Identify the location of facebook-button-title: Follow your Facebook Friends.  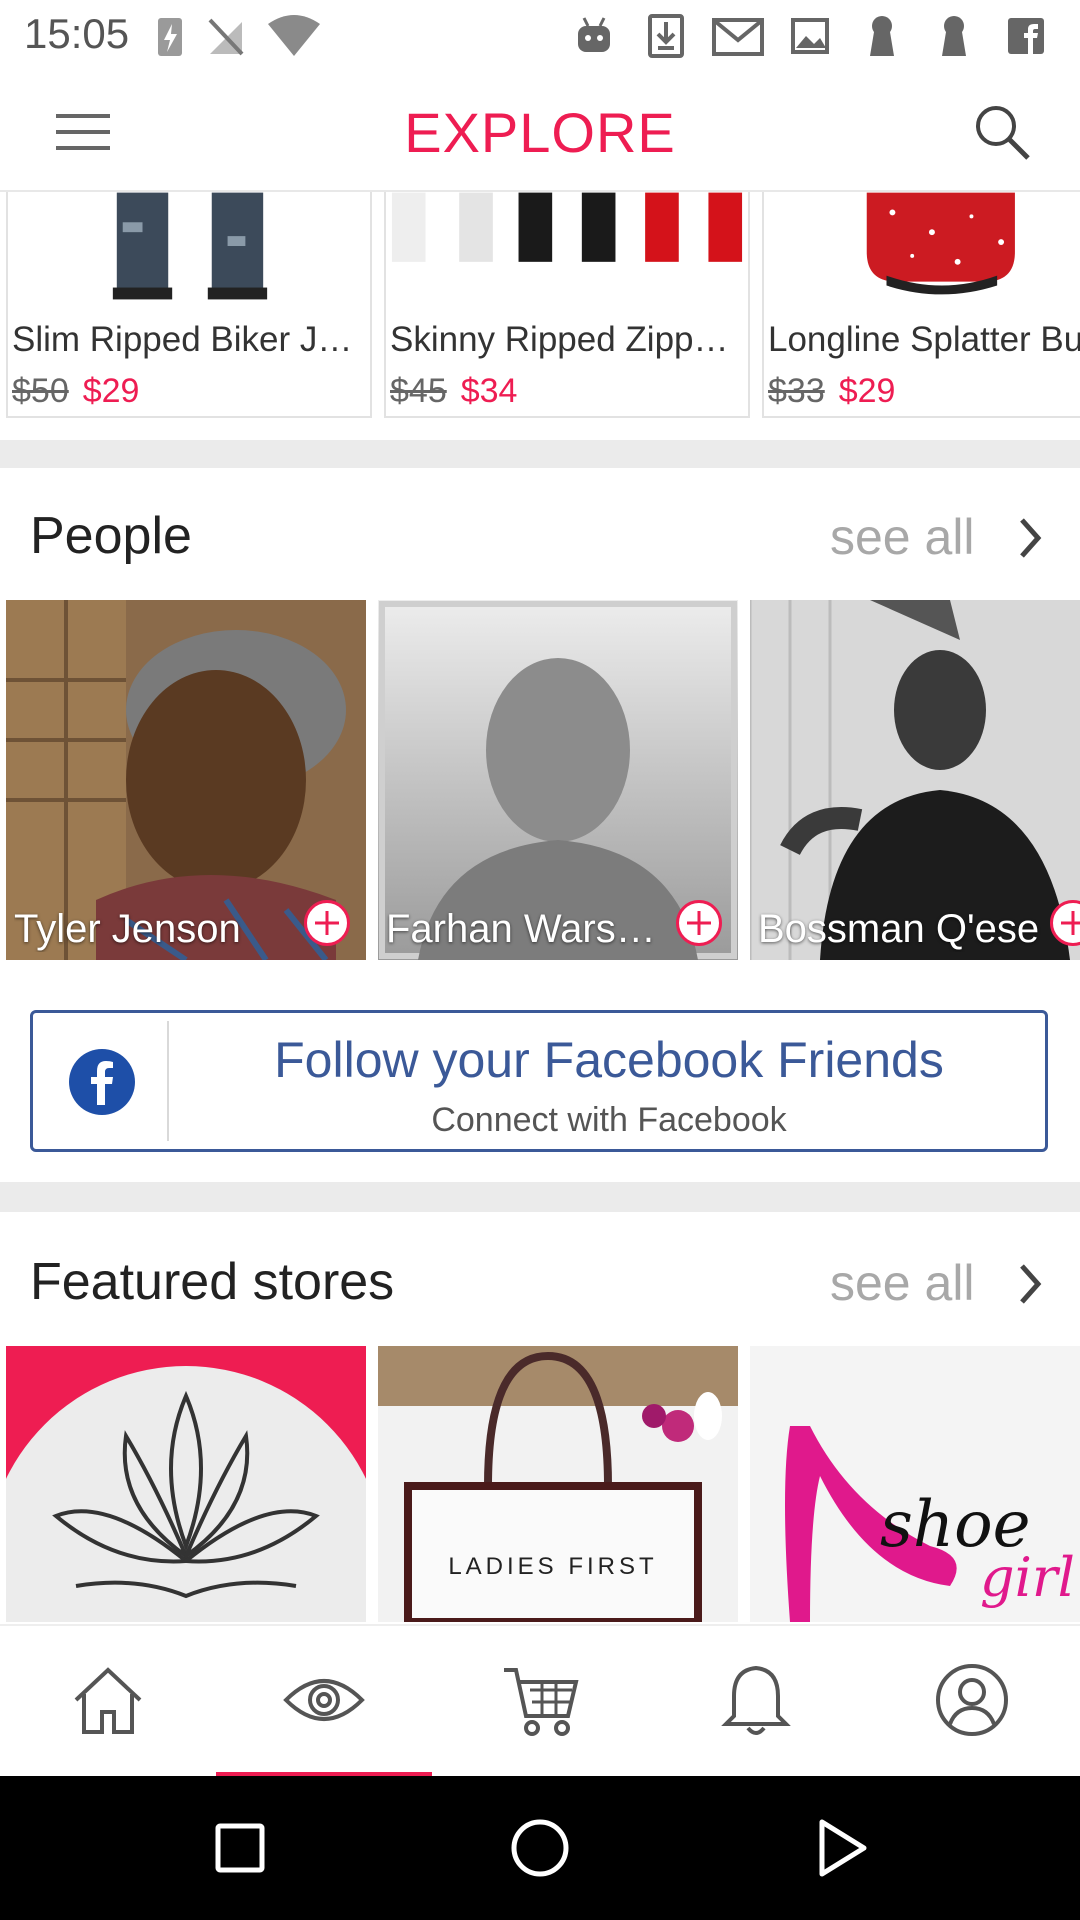
(609, 1060).